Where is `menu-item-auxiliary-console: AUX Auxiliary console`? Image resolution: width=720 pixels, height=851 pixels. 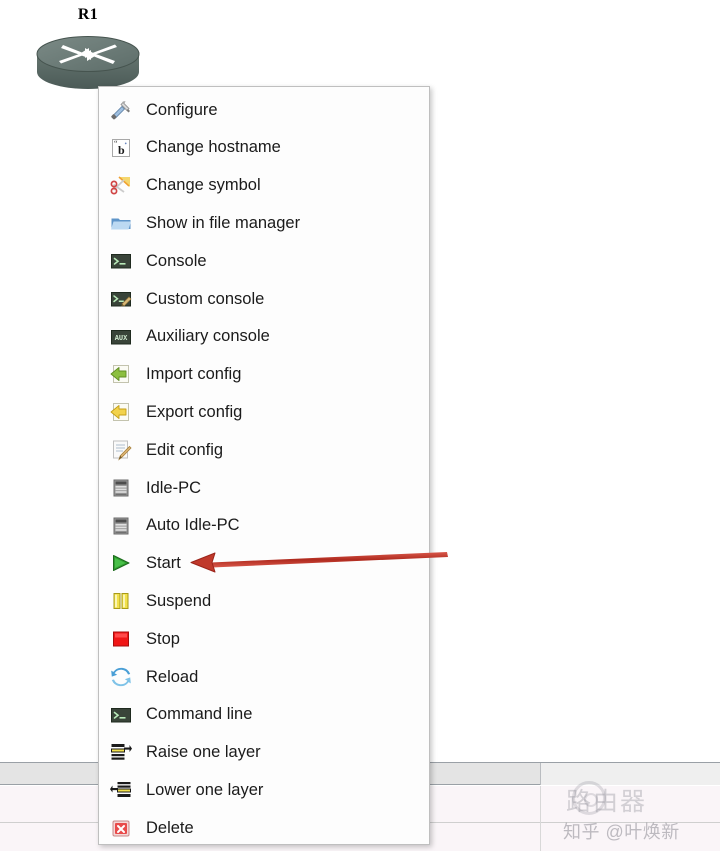
menu-item-auxiliary-console: AUX Auxiliary console is located at coordinates (264, 337).